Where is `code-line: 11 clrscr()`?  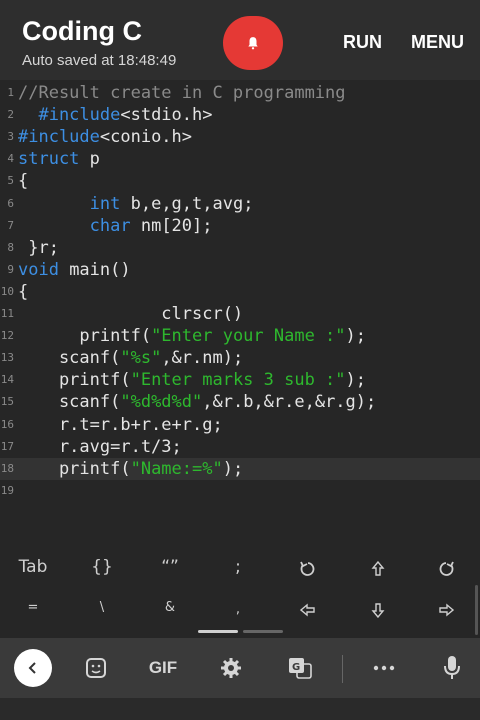
code-line: 11 clrscr() is located at coordinates (240, 314).